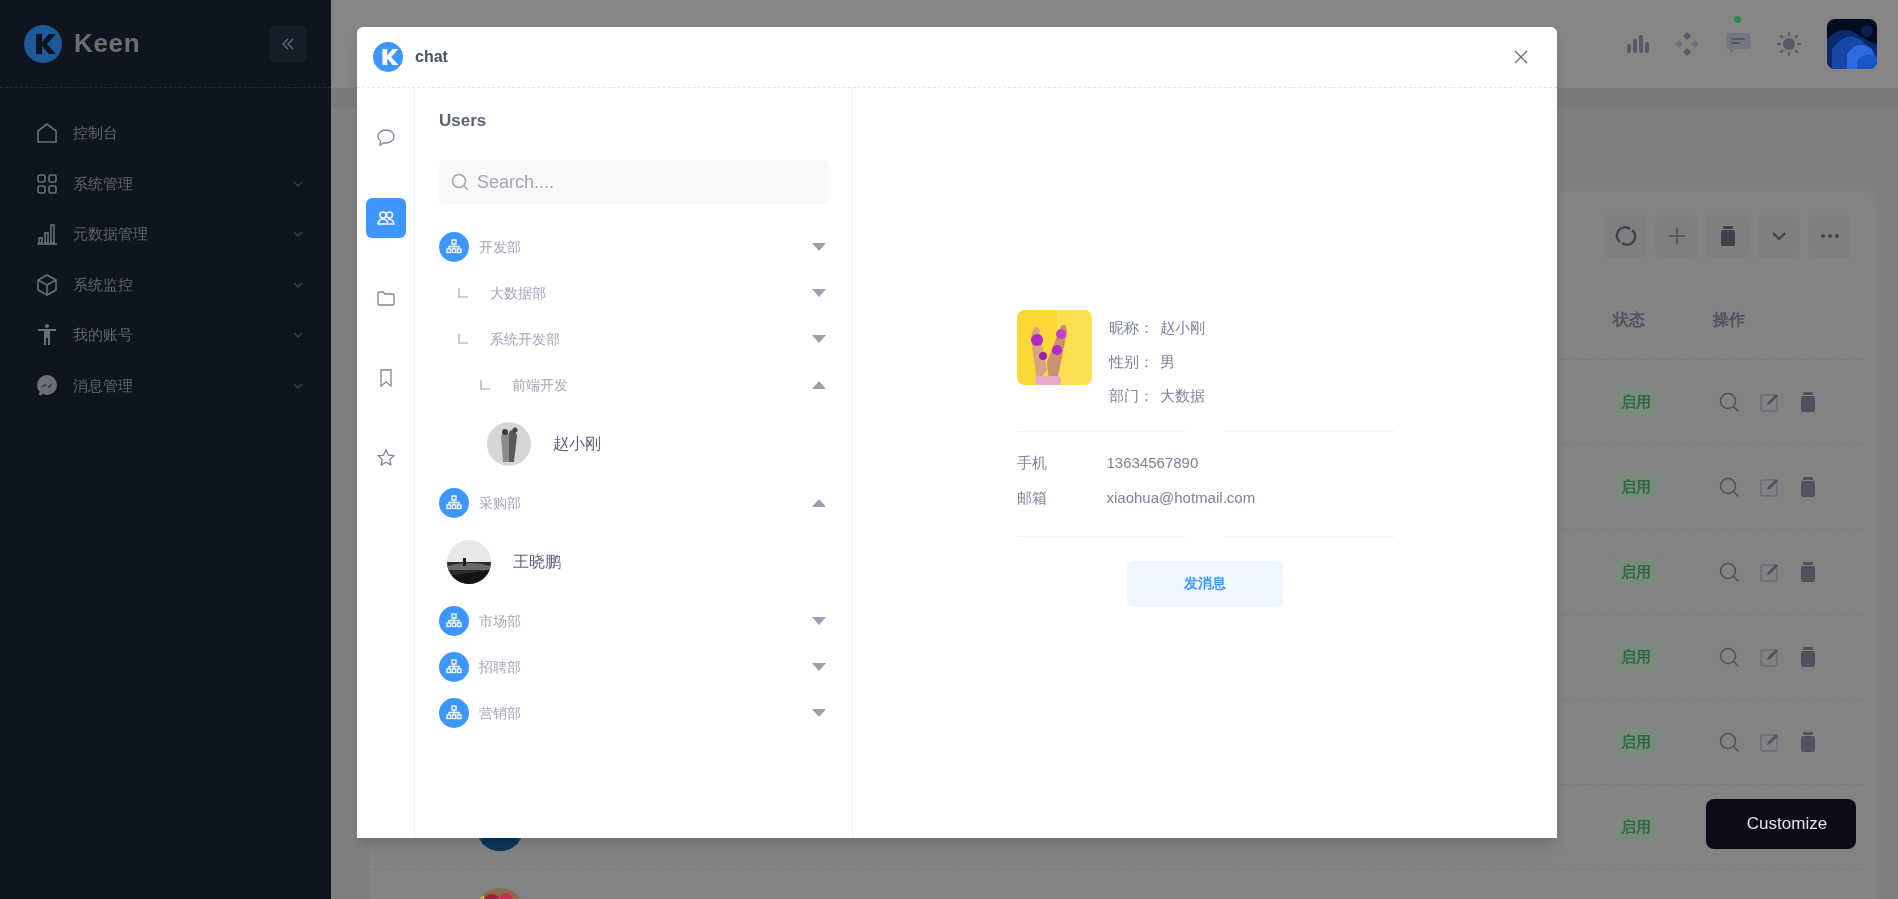 The image size is (1898, 899). Describe the element at coordinates (633, 713) in the screenshot. I see `department-row: 营销部` at that location.